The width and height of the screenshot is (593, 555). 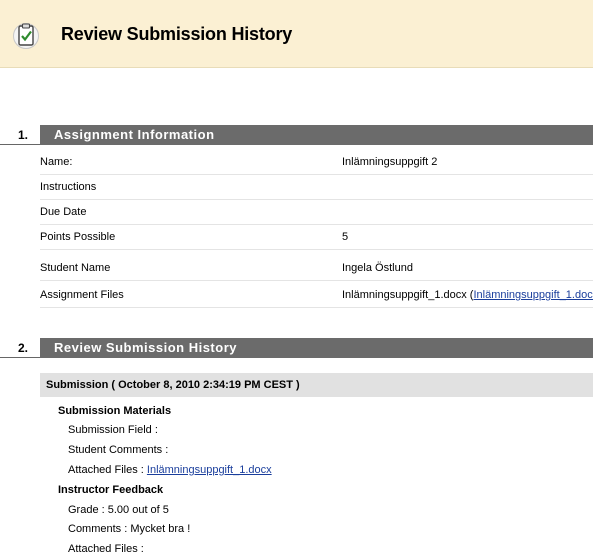 What do you see at coordinates (345, 237) in the screenshot?
I see `info-value: 5` at bounding box center [345, 237].